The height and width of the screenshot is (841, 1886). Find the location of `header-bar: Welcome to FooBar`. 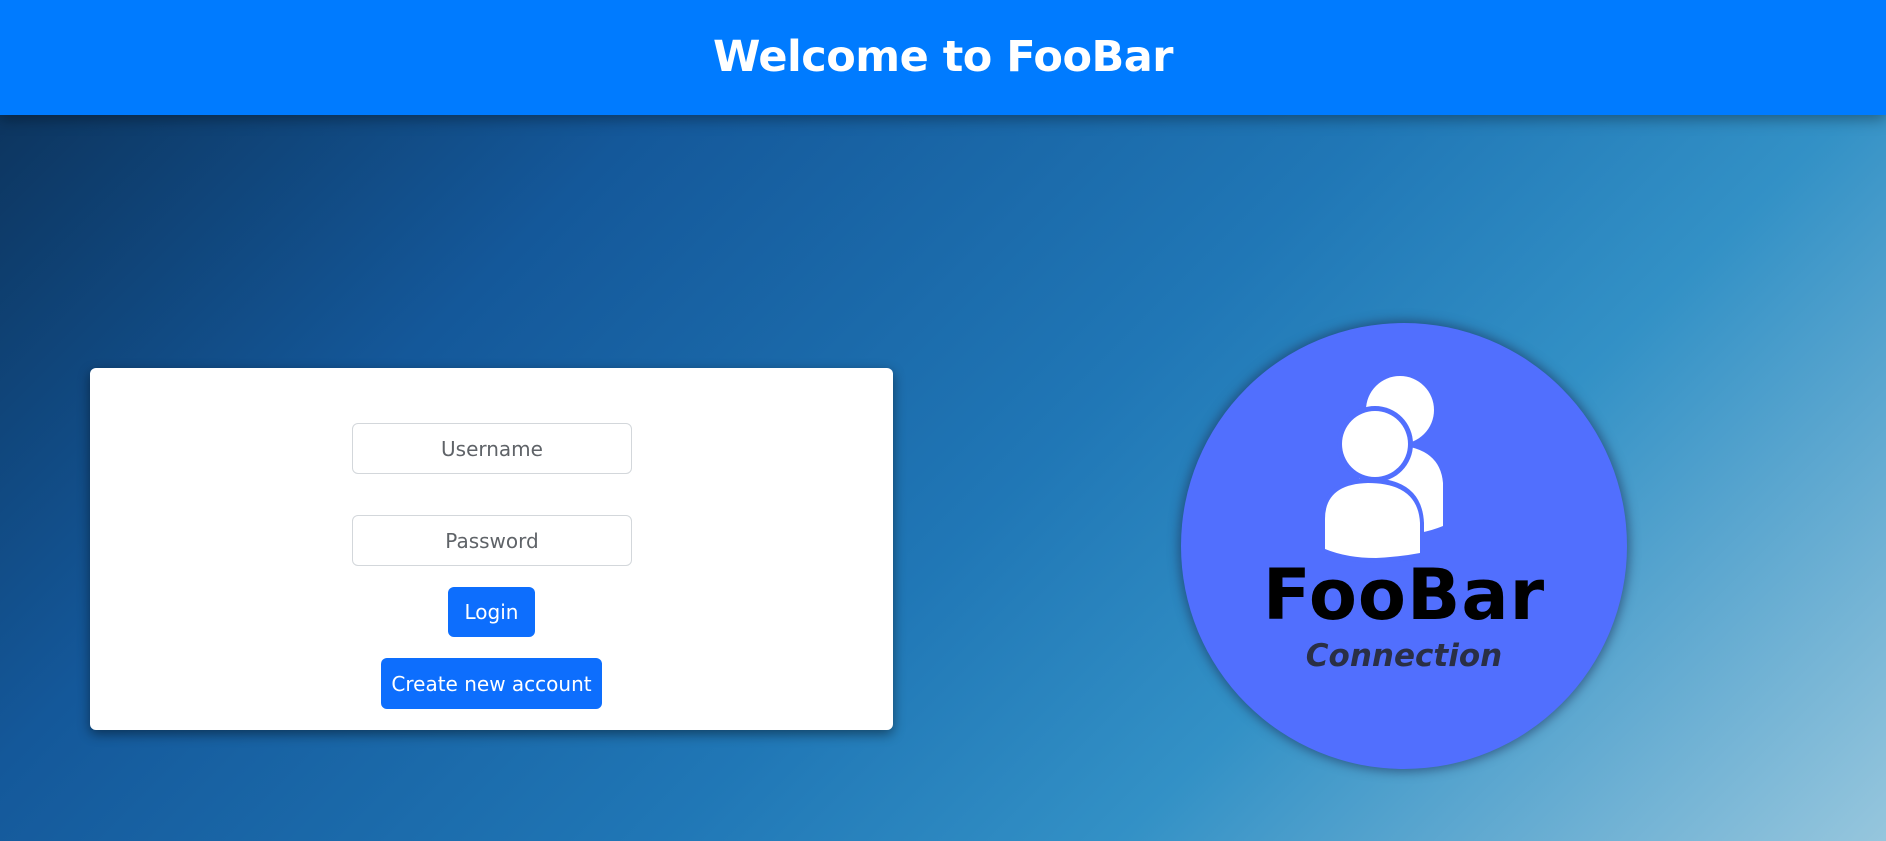

header-bar: Welcome to FooBar is located at coordinates (943, 57).